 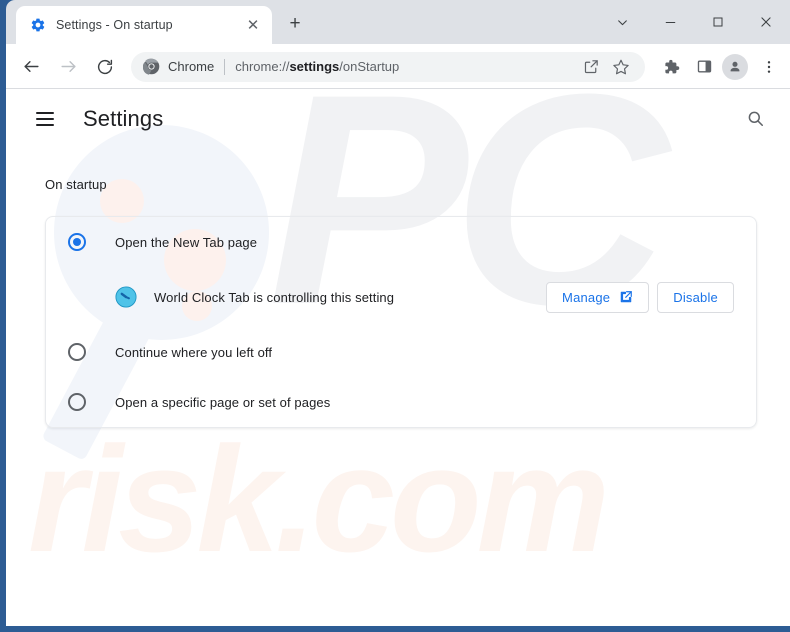 What do you see at coordinates (626, 297) in the screenshot?
I see `external-link-icon` at bounding box center [626, 297].